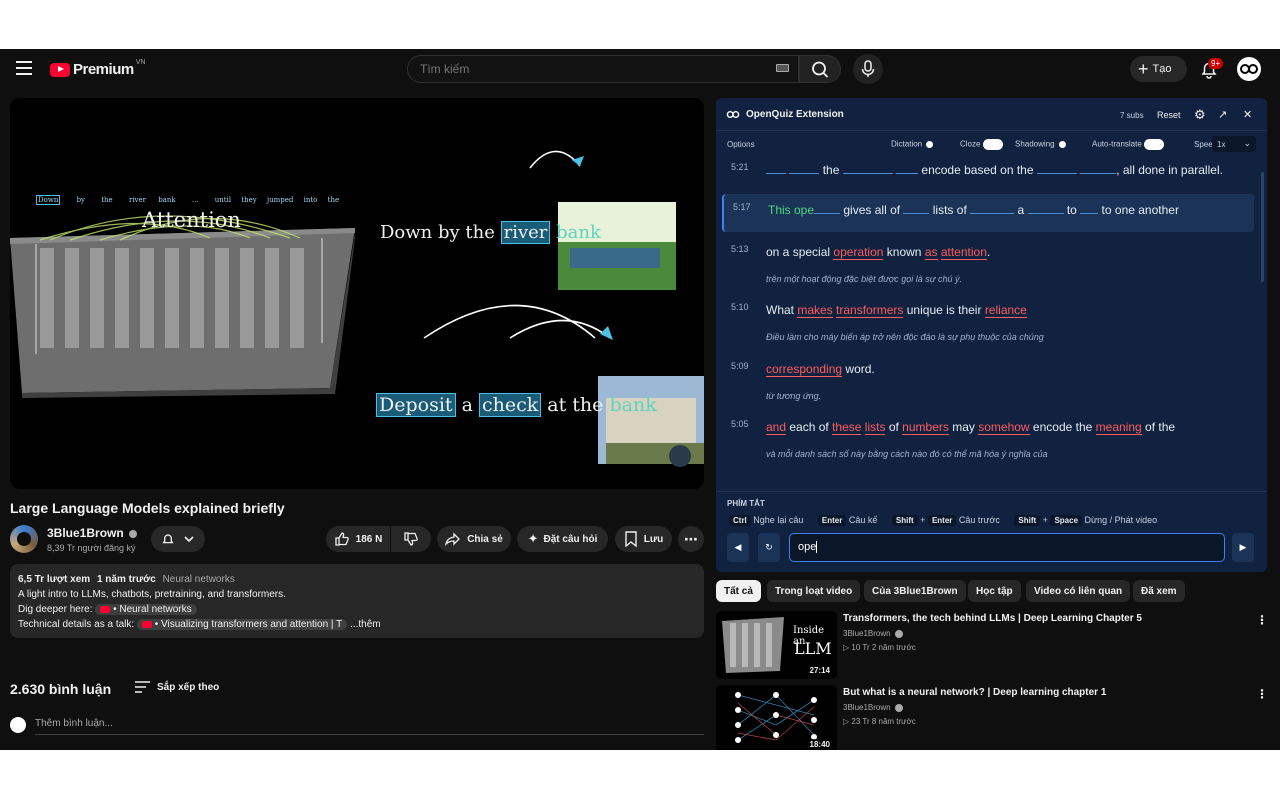 Image resolution: width=1280 pixels, height=800 pixels. I want to click on create-button: + Tạo, so click(1158, 69).